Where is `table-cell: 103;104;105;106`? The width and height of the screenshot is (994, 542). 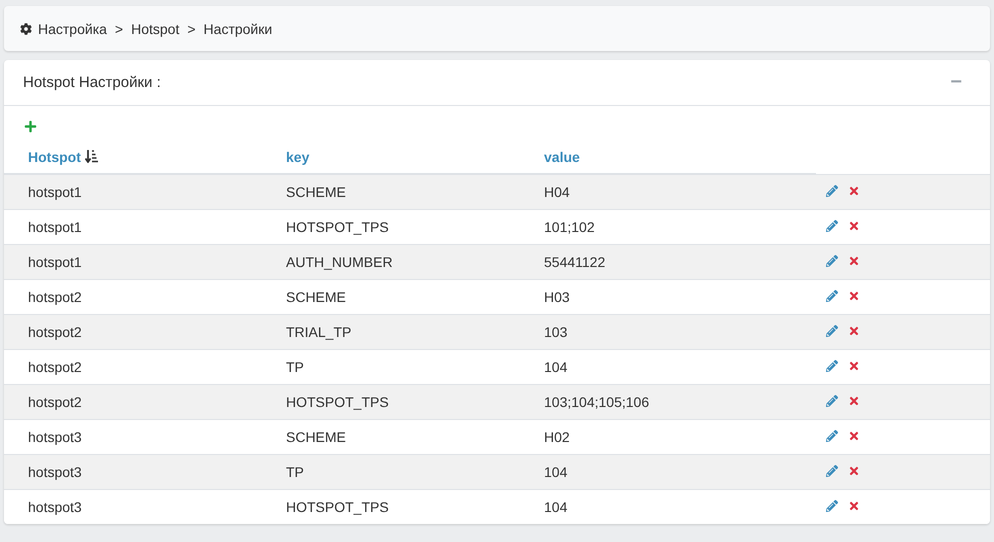
table-cell: 103;104;105;106 is located at coordinates (668, 401).